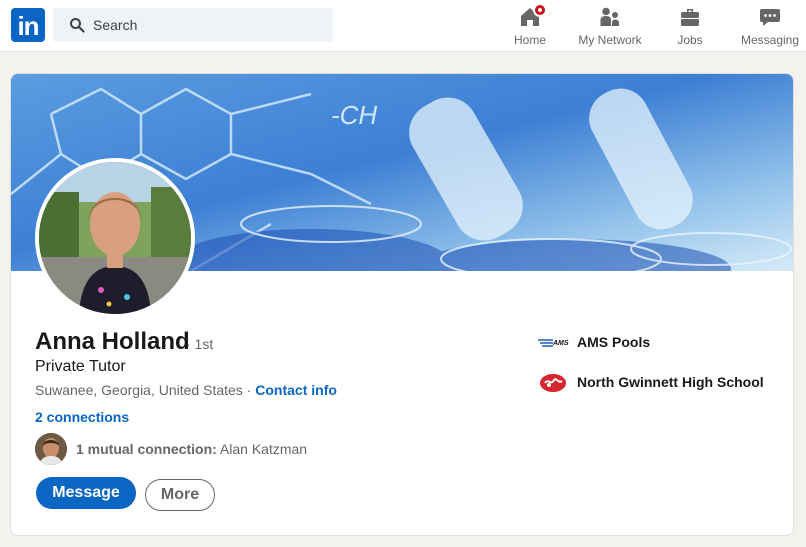  Describe the element at coordinates (529, 40) in the screenshot. I see `nav-home-label: Home` at that location.